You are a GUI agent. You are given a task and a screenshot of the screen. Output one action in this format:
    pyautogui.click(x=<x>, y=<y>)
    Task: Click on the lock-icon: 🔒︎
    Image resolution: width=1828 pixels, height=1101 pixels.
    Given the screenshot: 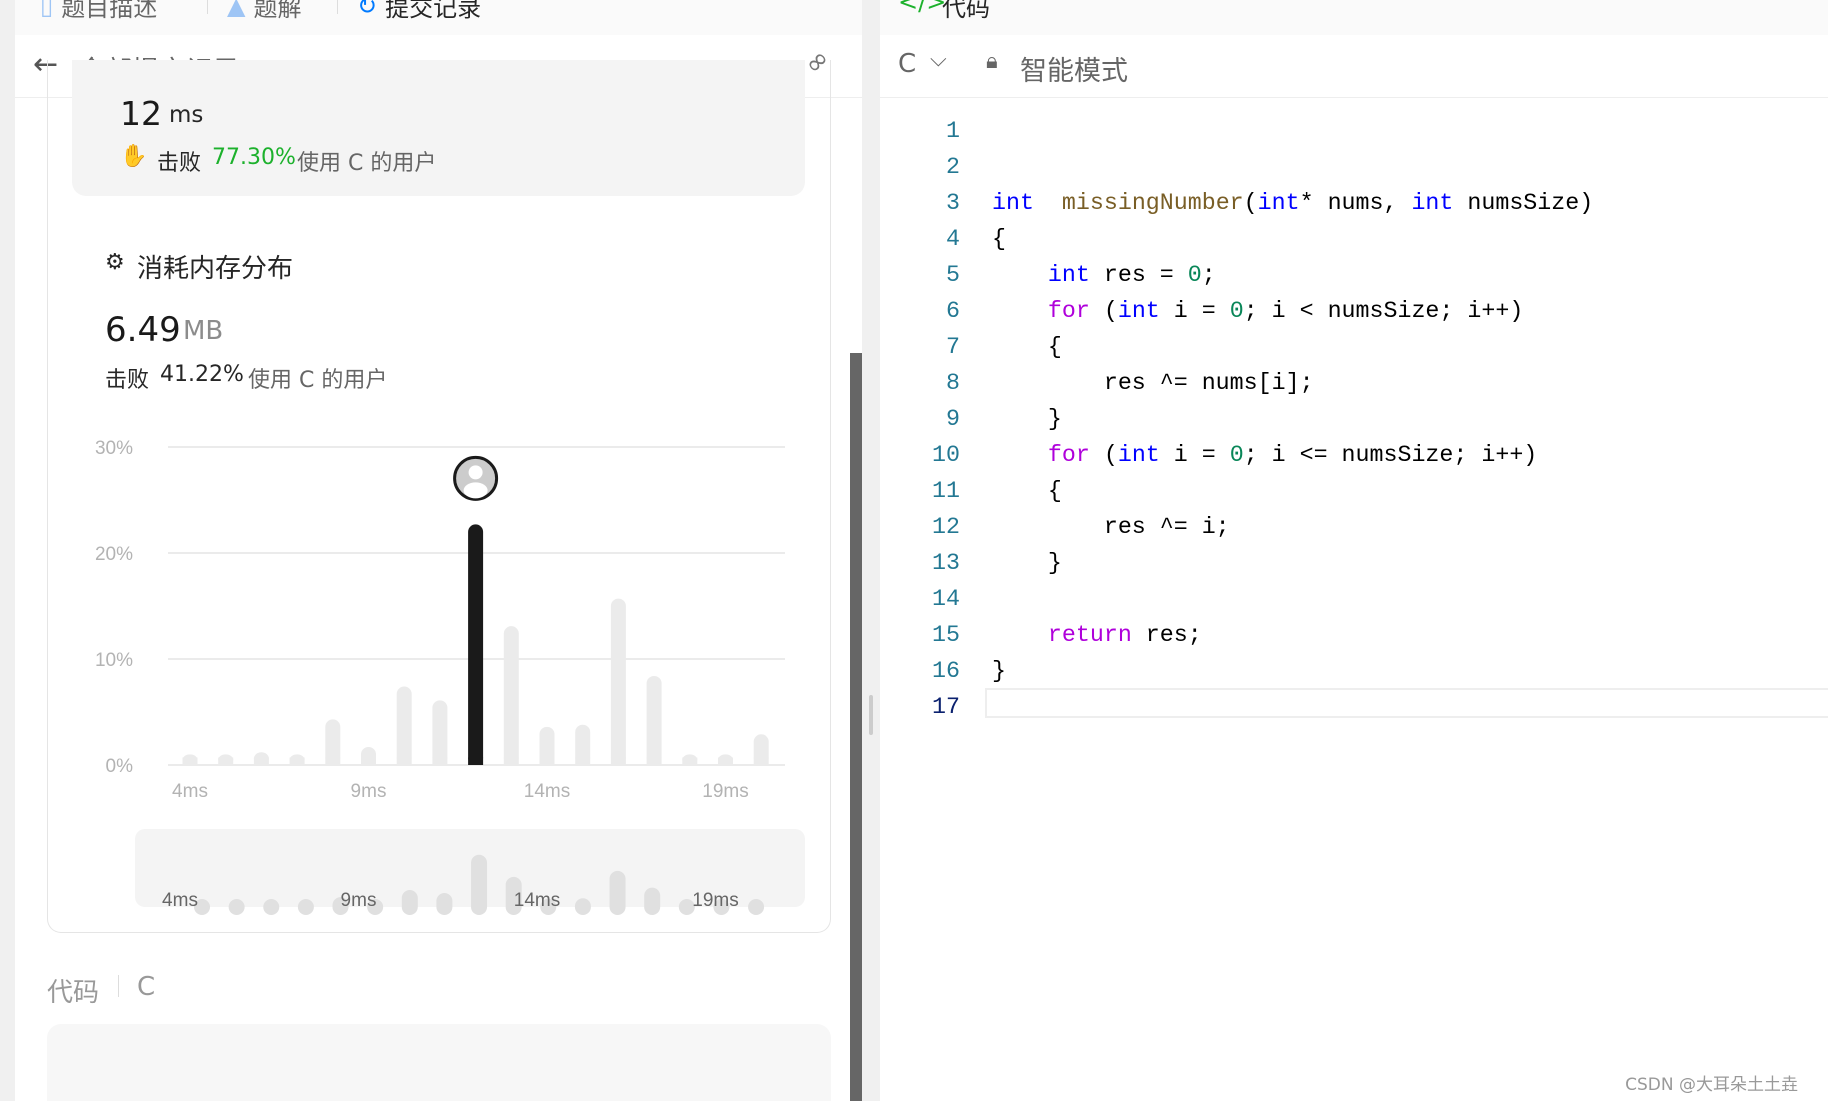 What is the action you would take?
    pyautogui.click(x=992, y=61)
    